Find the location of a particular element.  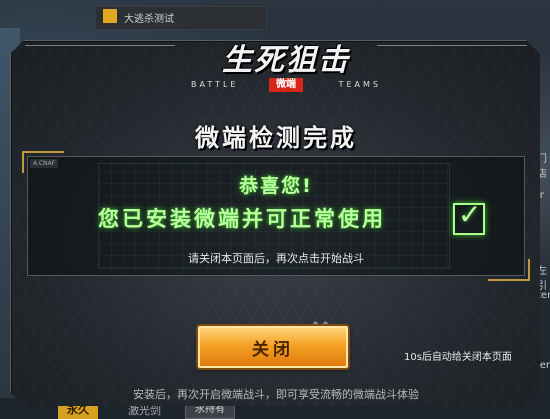

auto-close-countdown: 10s后自动给关闭本页面 is located at coordinates (458, 357).